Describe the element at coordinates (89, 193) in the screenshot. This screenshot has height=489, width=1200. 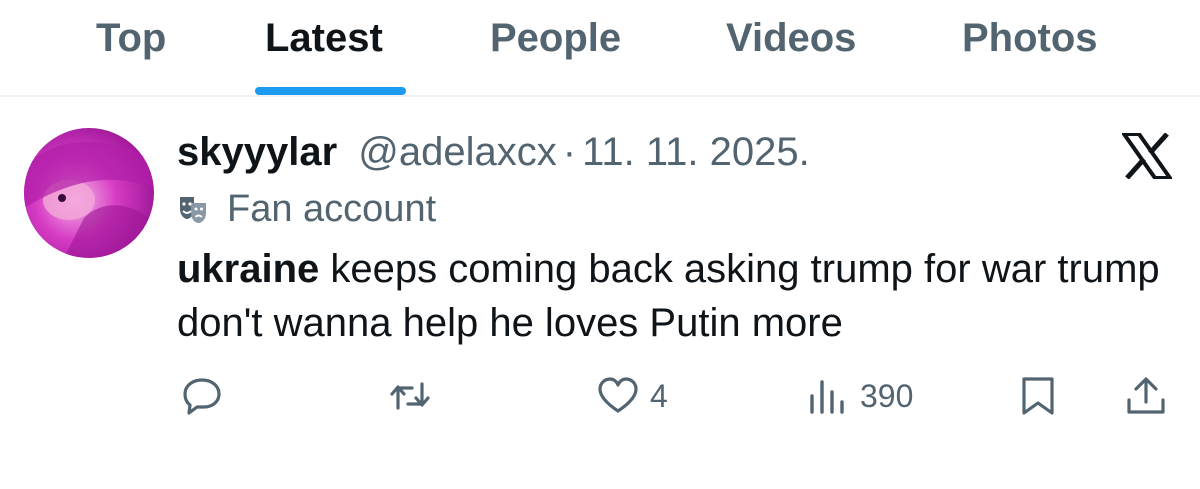
I see `avatar` at that location.